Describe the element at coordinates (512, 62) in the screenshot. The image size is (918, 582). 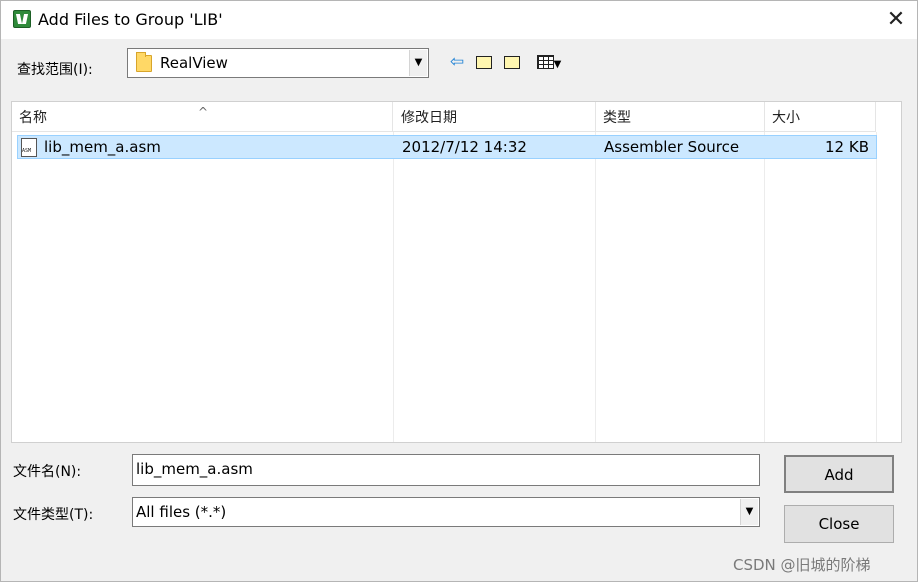
I see `new-folder-icon` at that location.